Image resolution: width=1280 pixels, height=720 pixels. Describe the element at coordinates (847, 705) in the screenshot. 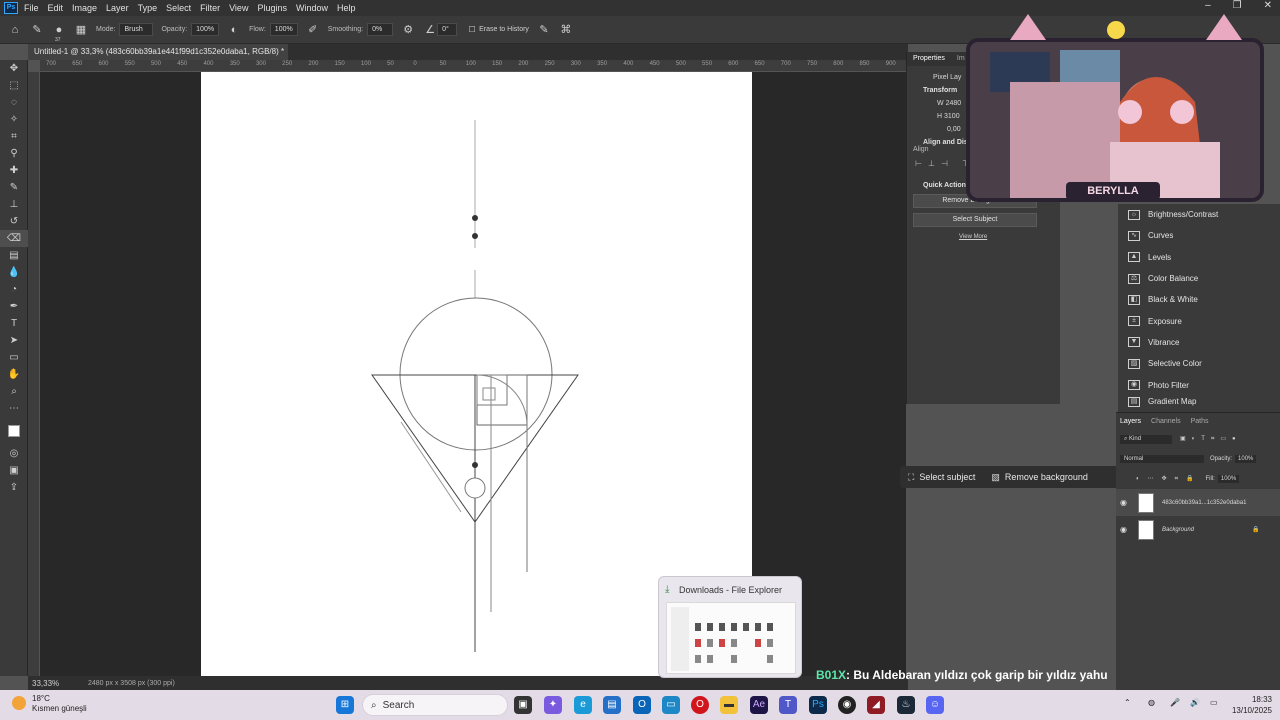

I see `obs-studio-icon: ◉` at that location.